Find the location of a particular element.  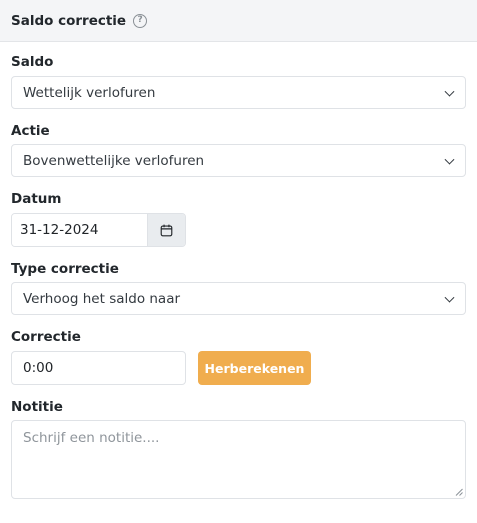

calendar-icon is located at coordinates (166, 230).